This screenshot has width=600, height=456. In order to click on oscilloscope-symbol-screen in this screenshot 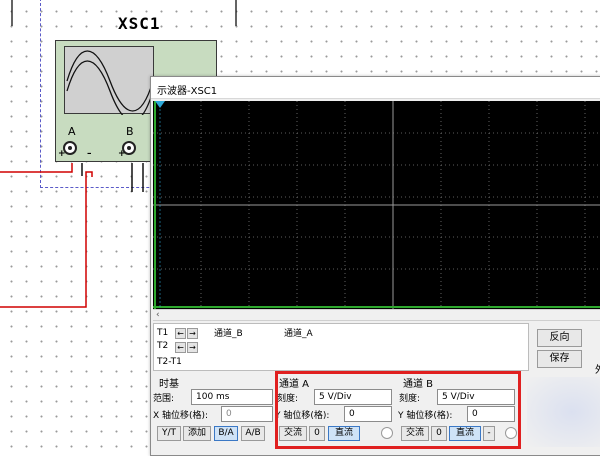, I will do `click(109, 84)`.